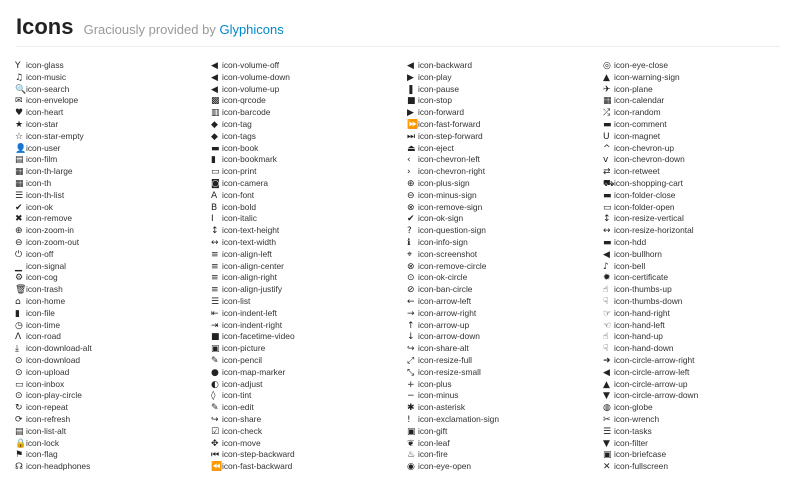  What do you see at coordinates (19, 242) in the screenshot?
I see `zoom-out-icon: ⊖` at bounding box center [19, 242].